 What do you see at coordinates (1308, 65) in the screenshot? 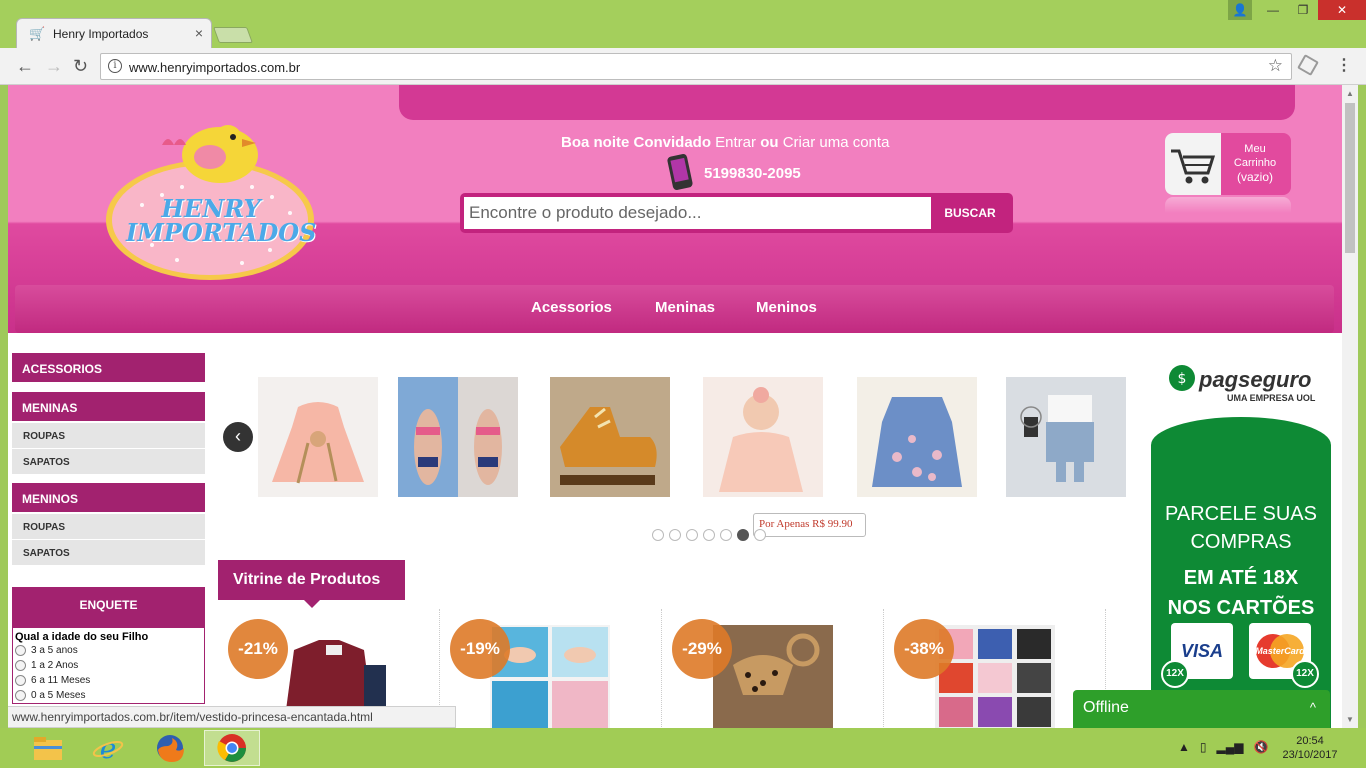
I see `extension-icon` at bounding box center [1308, 65].